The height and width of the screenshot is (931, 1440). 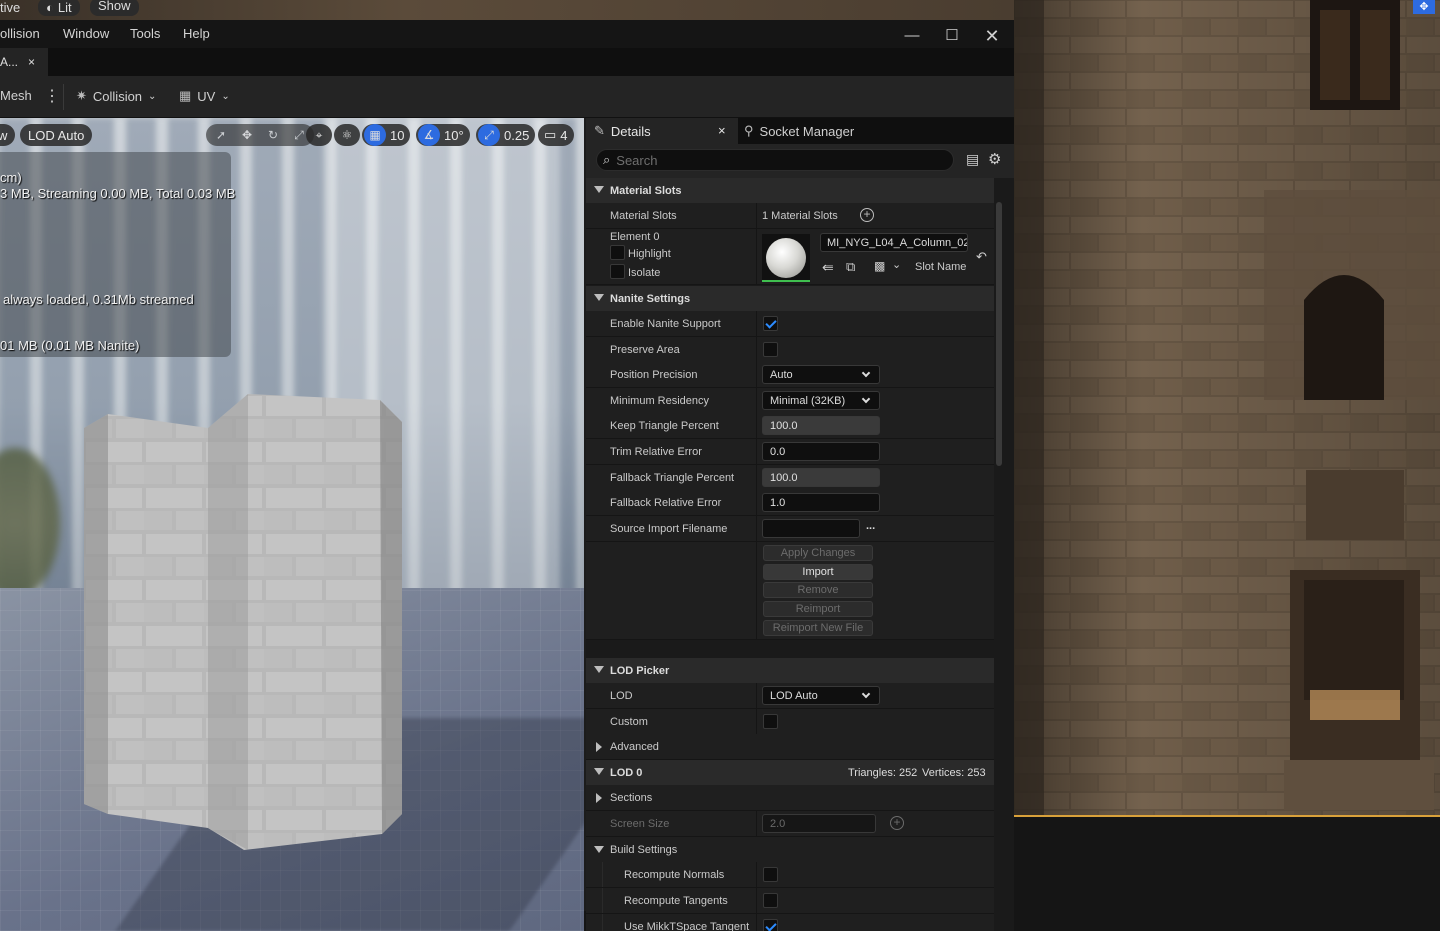 I want to click on material-thumbnail, so click(x=786, y=258).